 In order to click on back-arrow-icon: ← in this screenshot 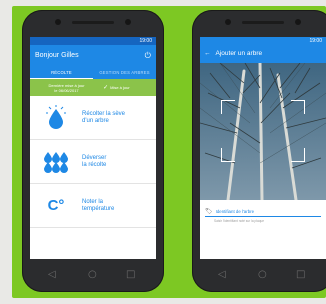, I will do `click(207, 54)`.